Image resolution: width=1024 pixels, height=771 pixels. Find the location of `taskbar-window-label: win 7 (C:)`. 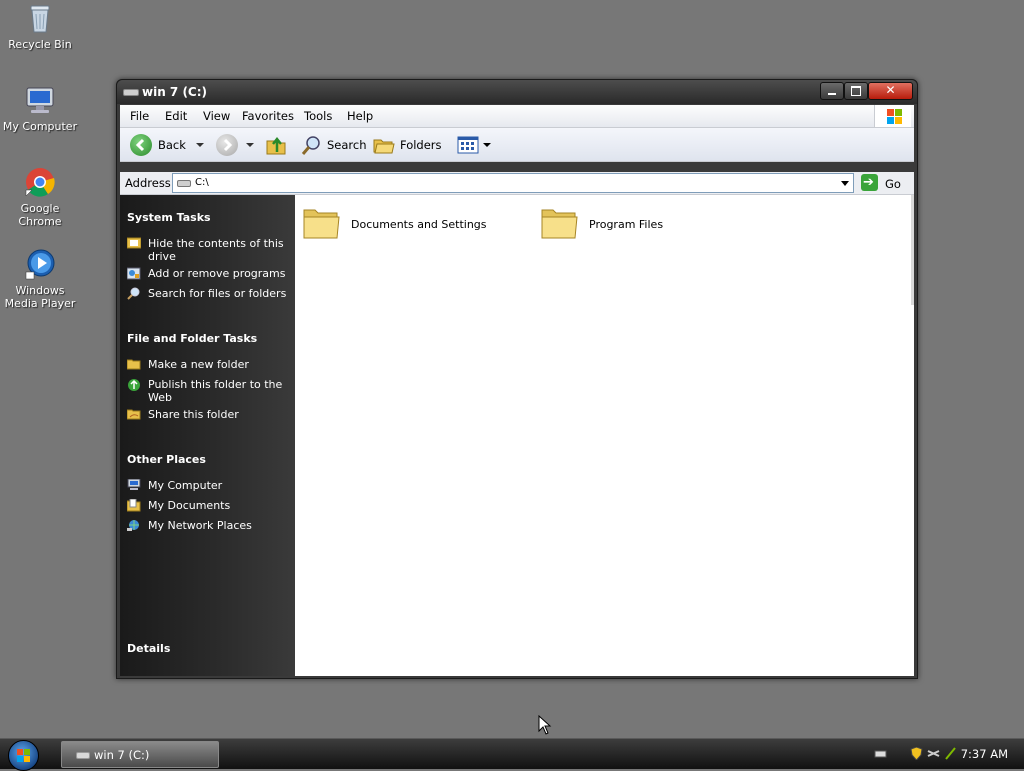

taskbar-window-label: win 7 (C:) is located at coordinates (122, 755).